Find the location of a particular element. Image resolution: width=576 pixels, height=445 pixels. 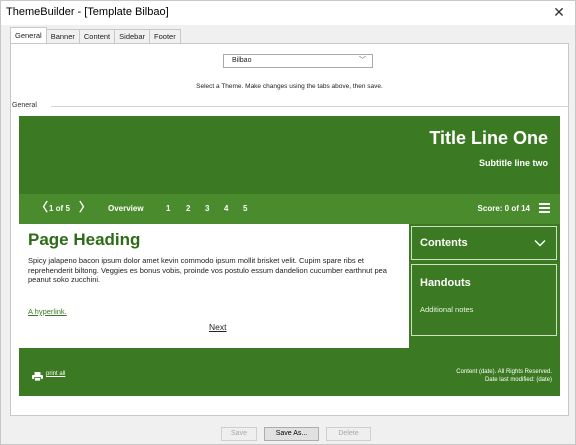

tab-content: Content is located at coordinates (97, 36).